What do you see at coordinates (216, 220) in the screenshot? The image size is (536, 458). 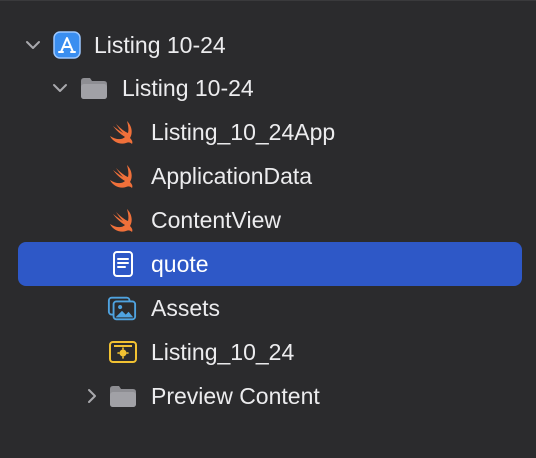 I see `file-label: ContentView` at bounding box center [216, 220].